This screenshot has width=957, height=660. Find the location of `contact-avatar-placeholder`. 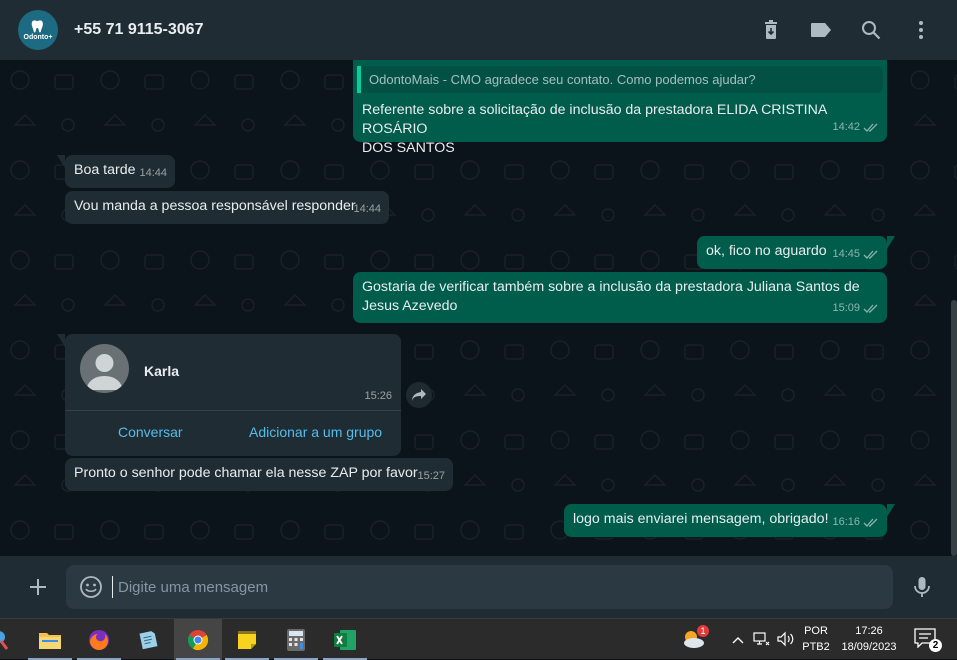

contact-avatar-placeholder is located at coordinates (104, 368).